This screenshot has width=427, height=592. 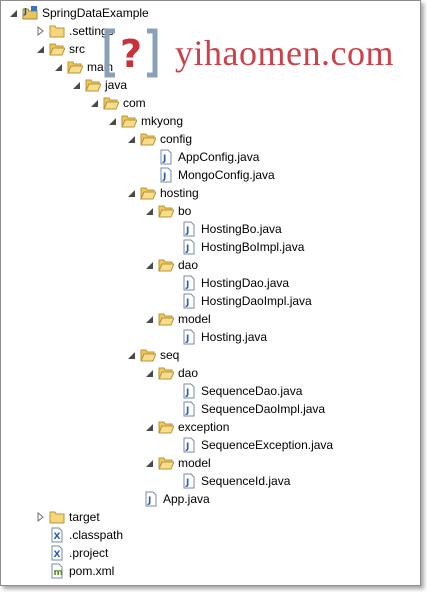 I want to click on exception-label: exception, so click(x=204, y=427).